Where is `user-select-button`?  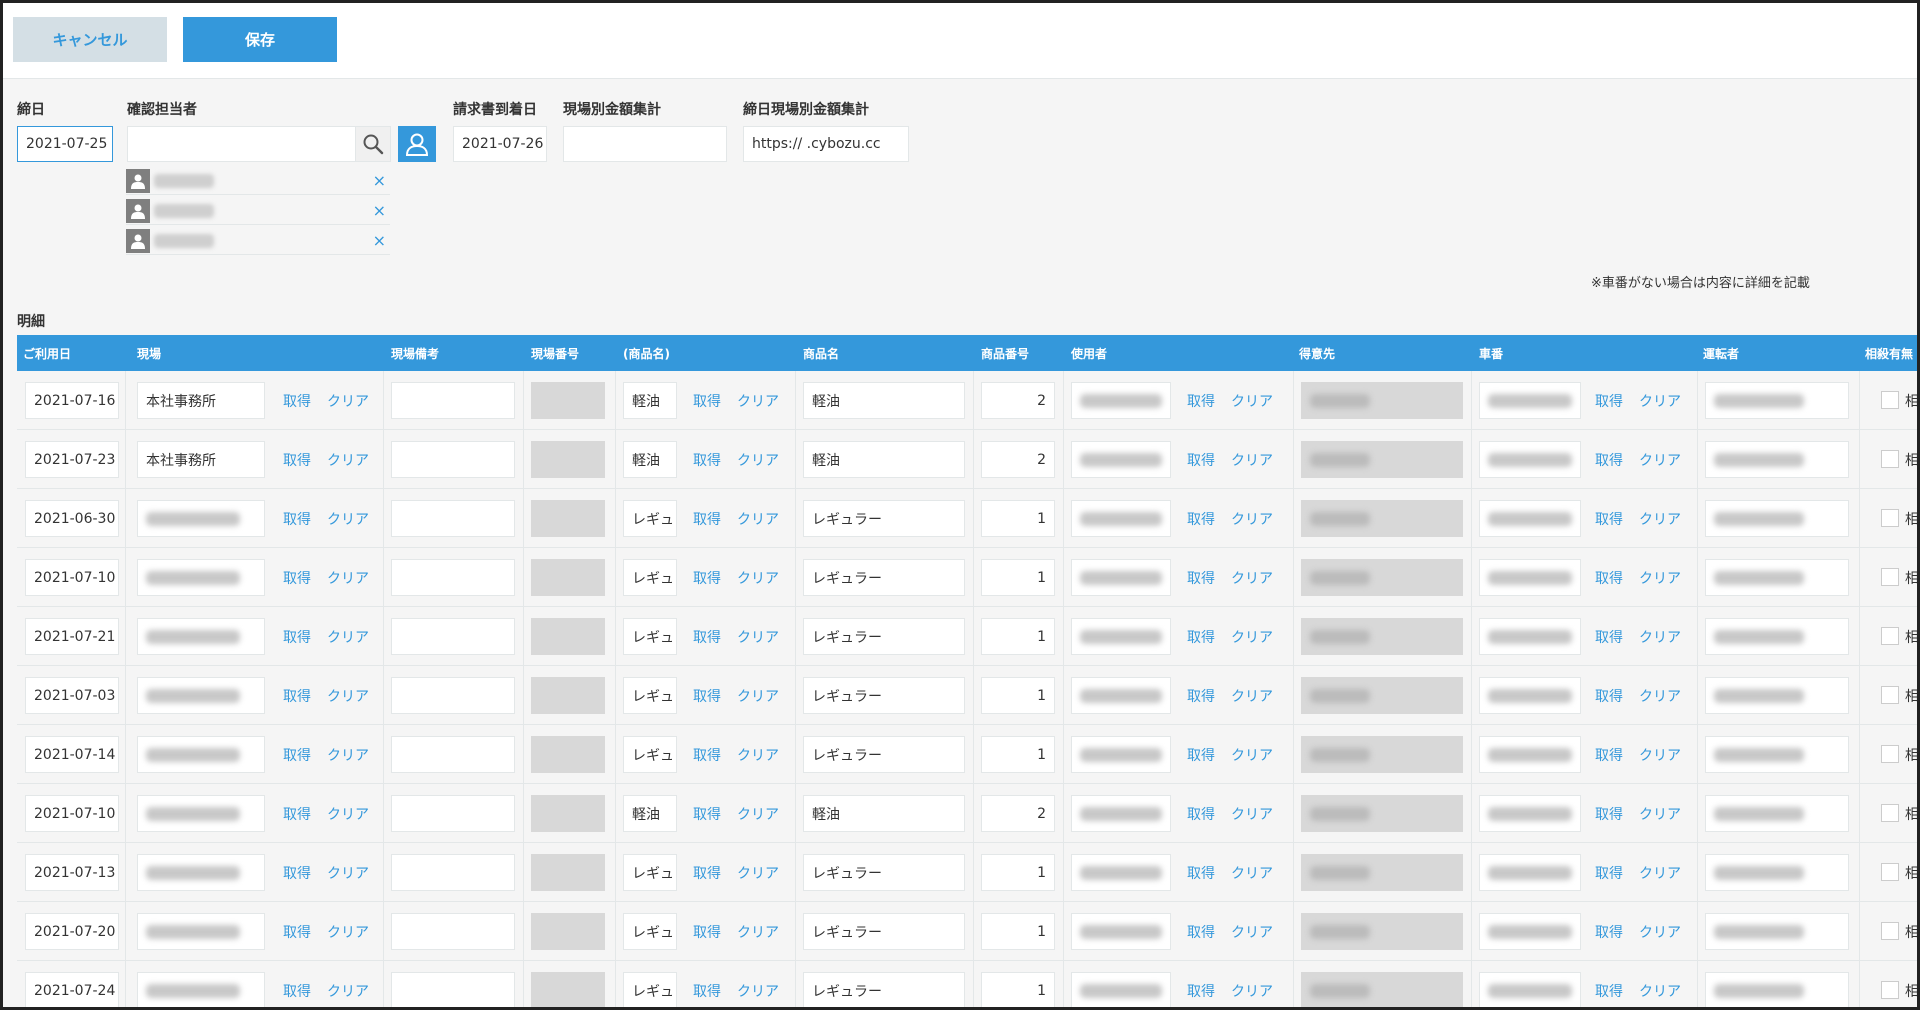 user-select-button is located at coordinates (417, 144).